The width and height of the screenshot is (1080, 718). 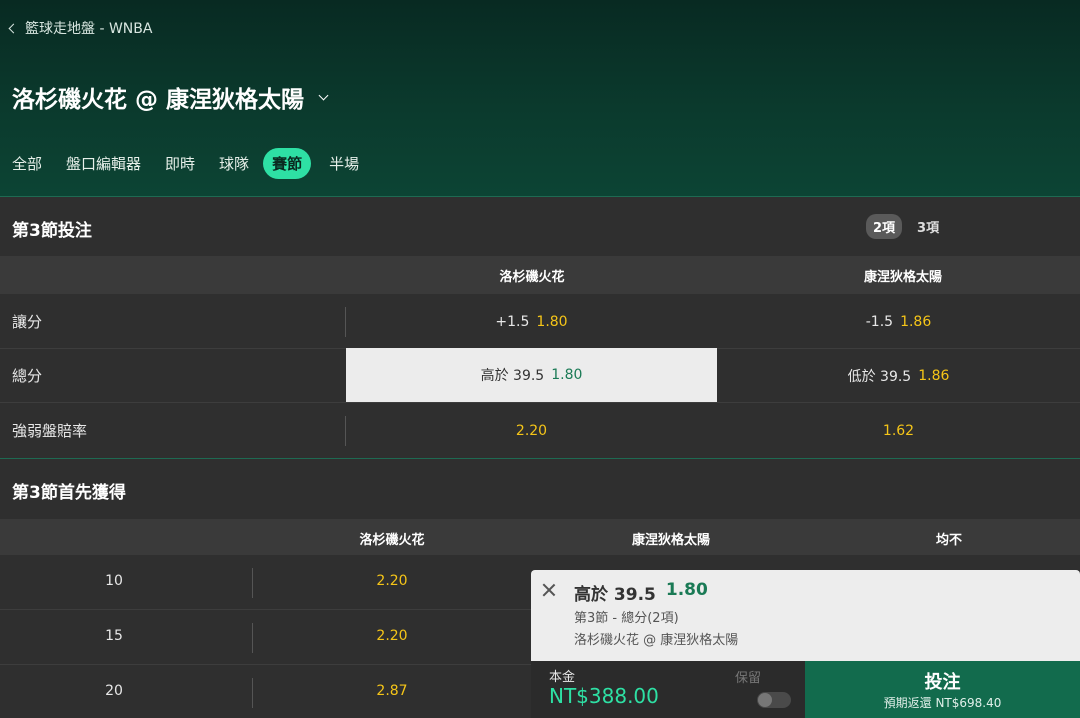 I want to click on toggle-knob, so click(x=765, y=700).